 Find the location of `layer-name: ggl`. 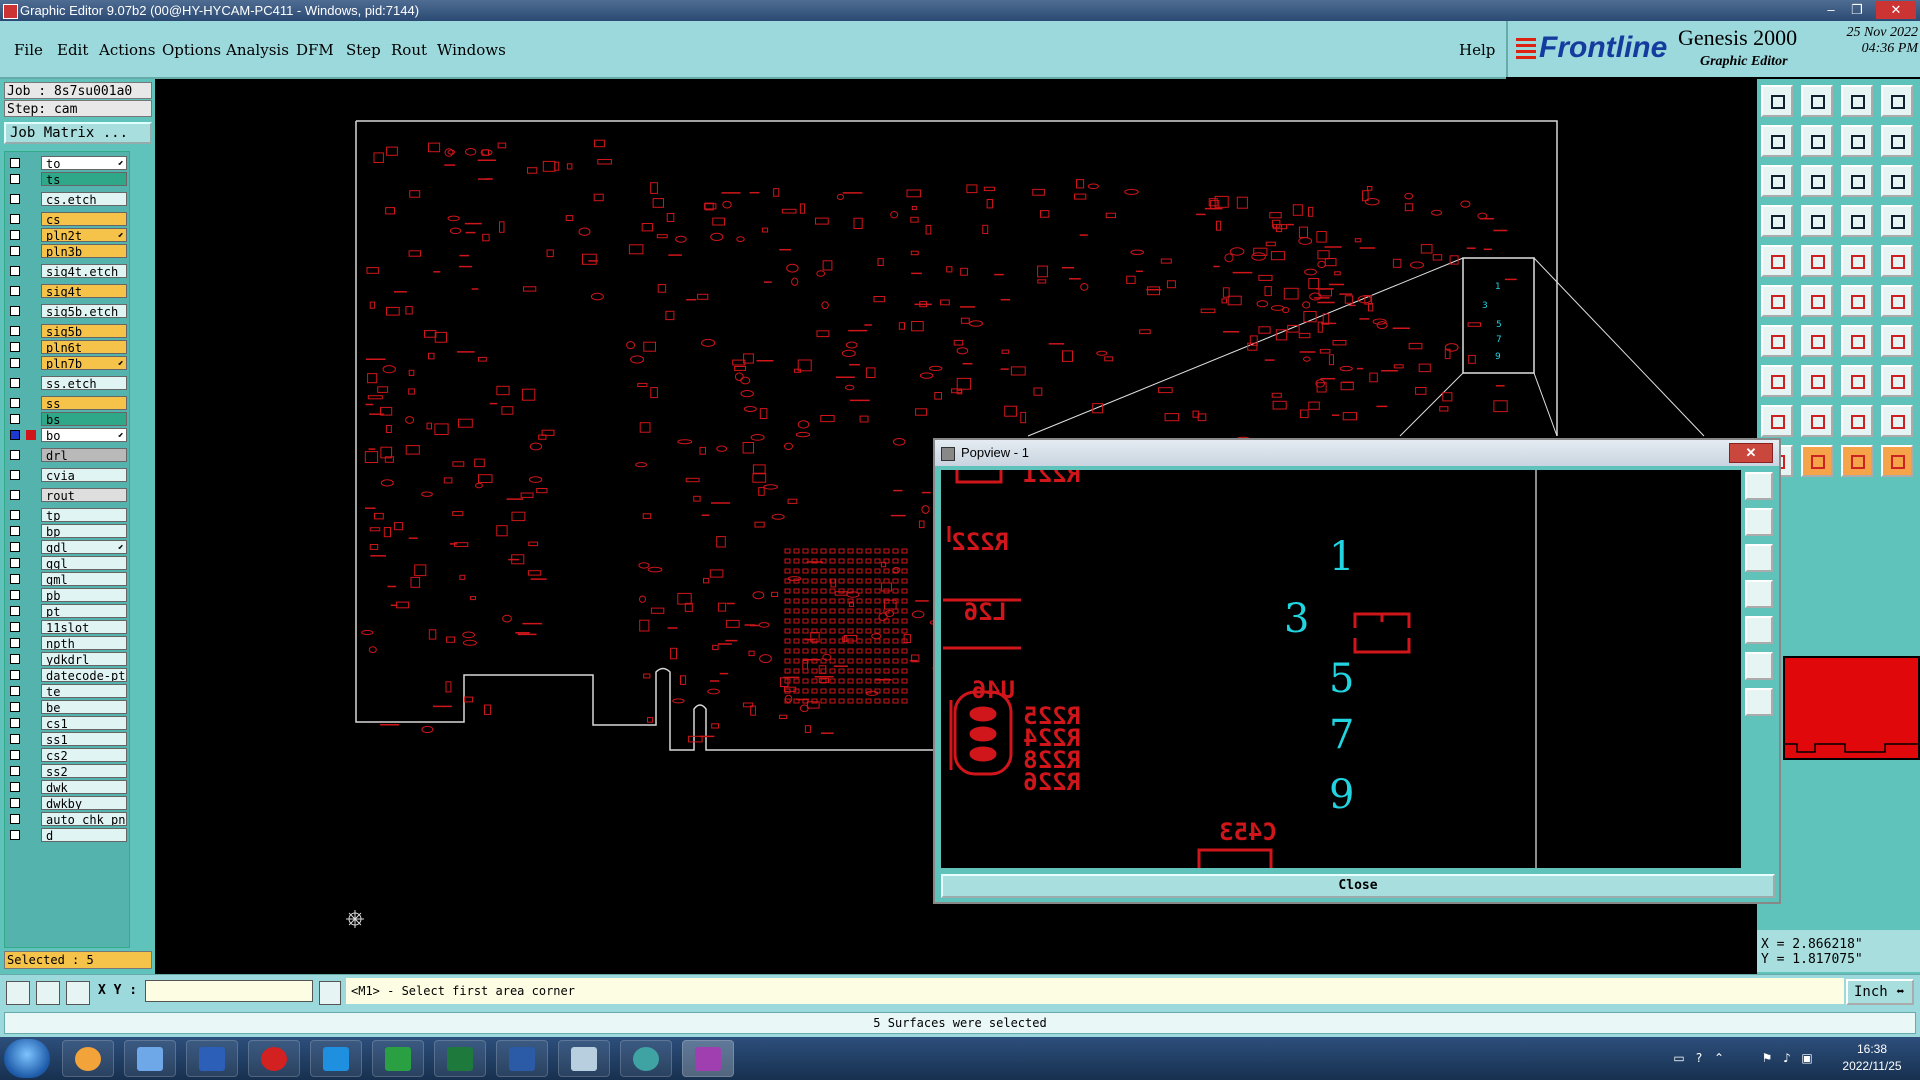

layer-name: ggl is located at coordinates (84, 563).